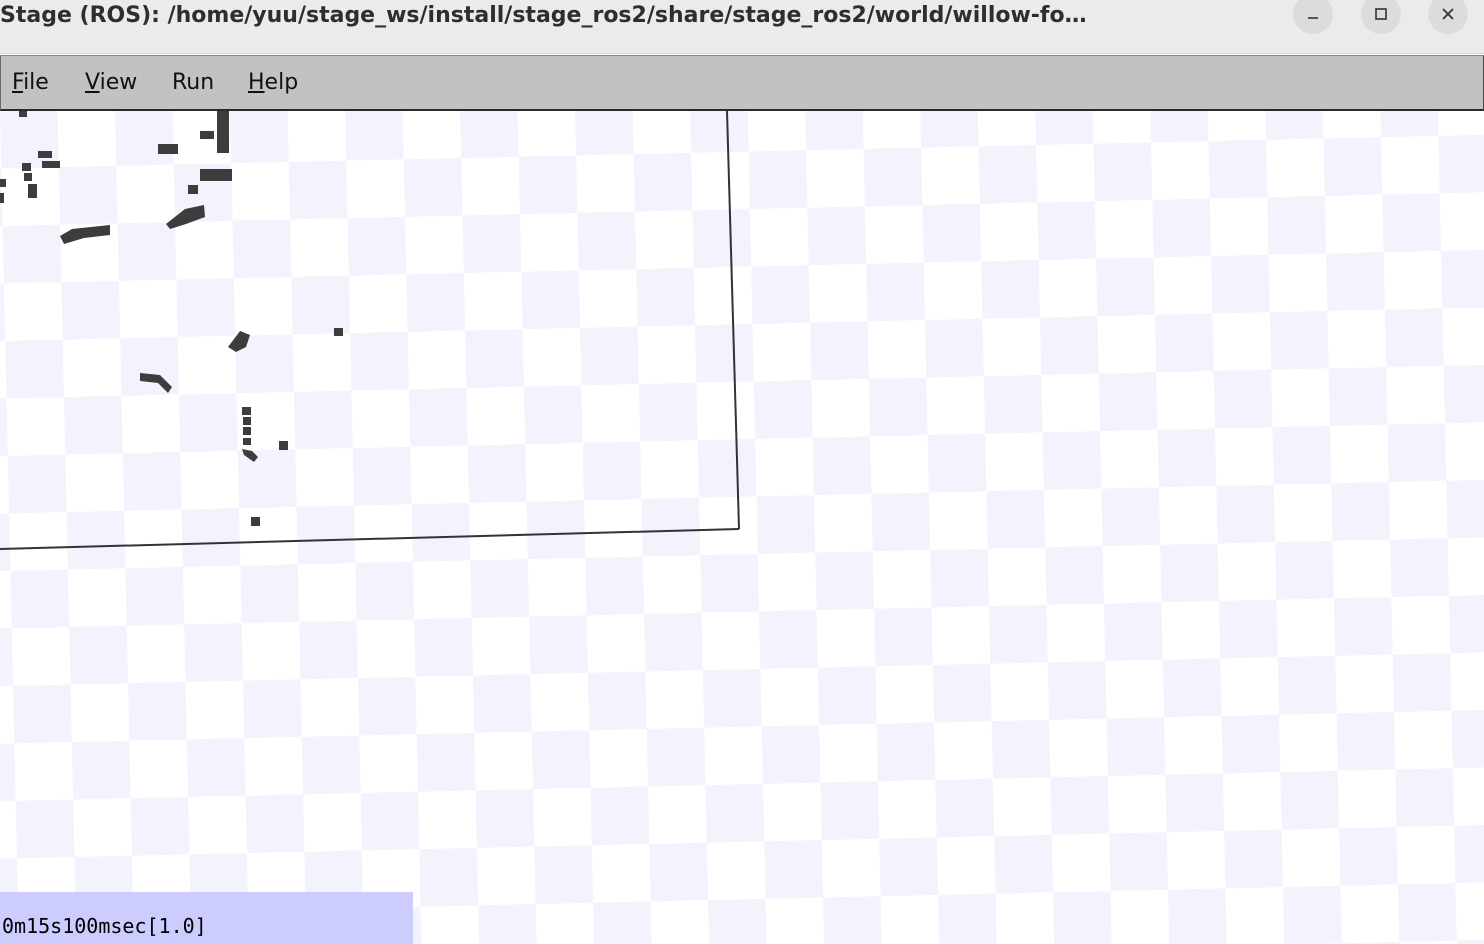 The width and height of the screenshot is (1484, 944). What do you see at coordinates (193, 83) in the screenshot?
I see `menu-run: Run` at bounding box center [193, 83].